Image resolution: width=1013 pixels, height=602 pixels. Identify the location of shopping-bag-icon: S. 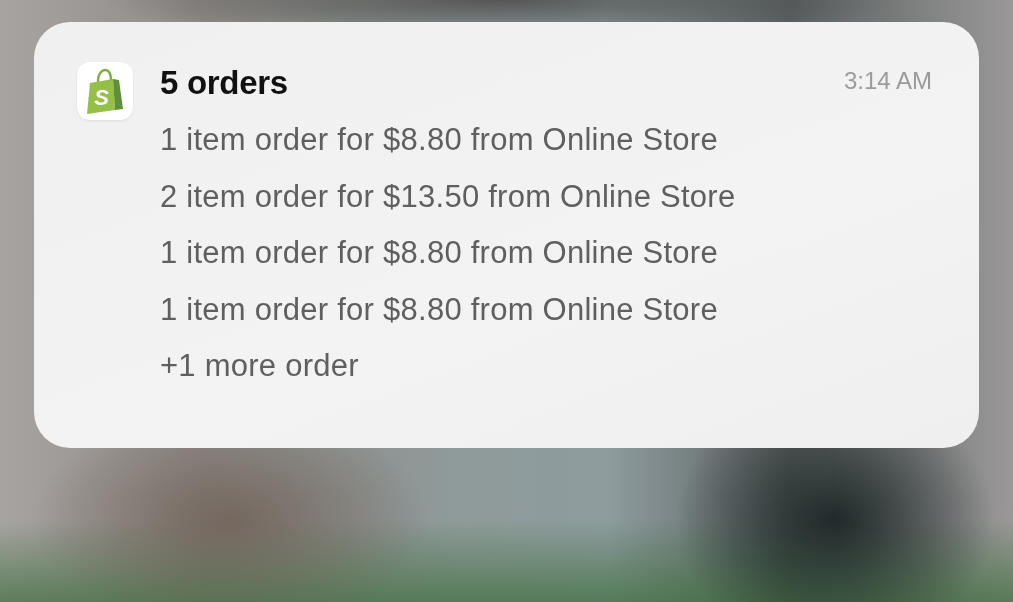
(105, 91).